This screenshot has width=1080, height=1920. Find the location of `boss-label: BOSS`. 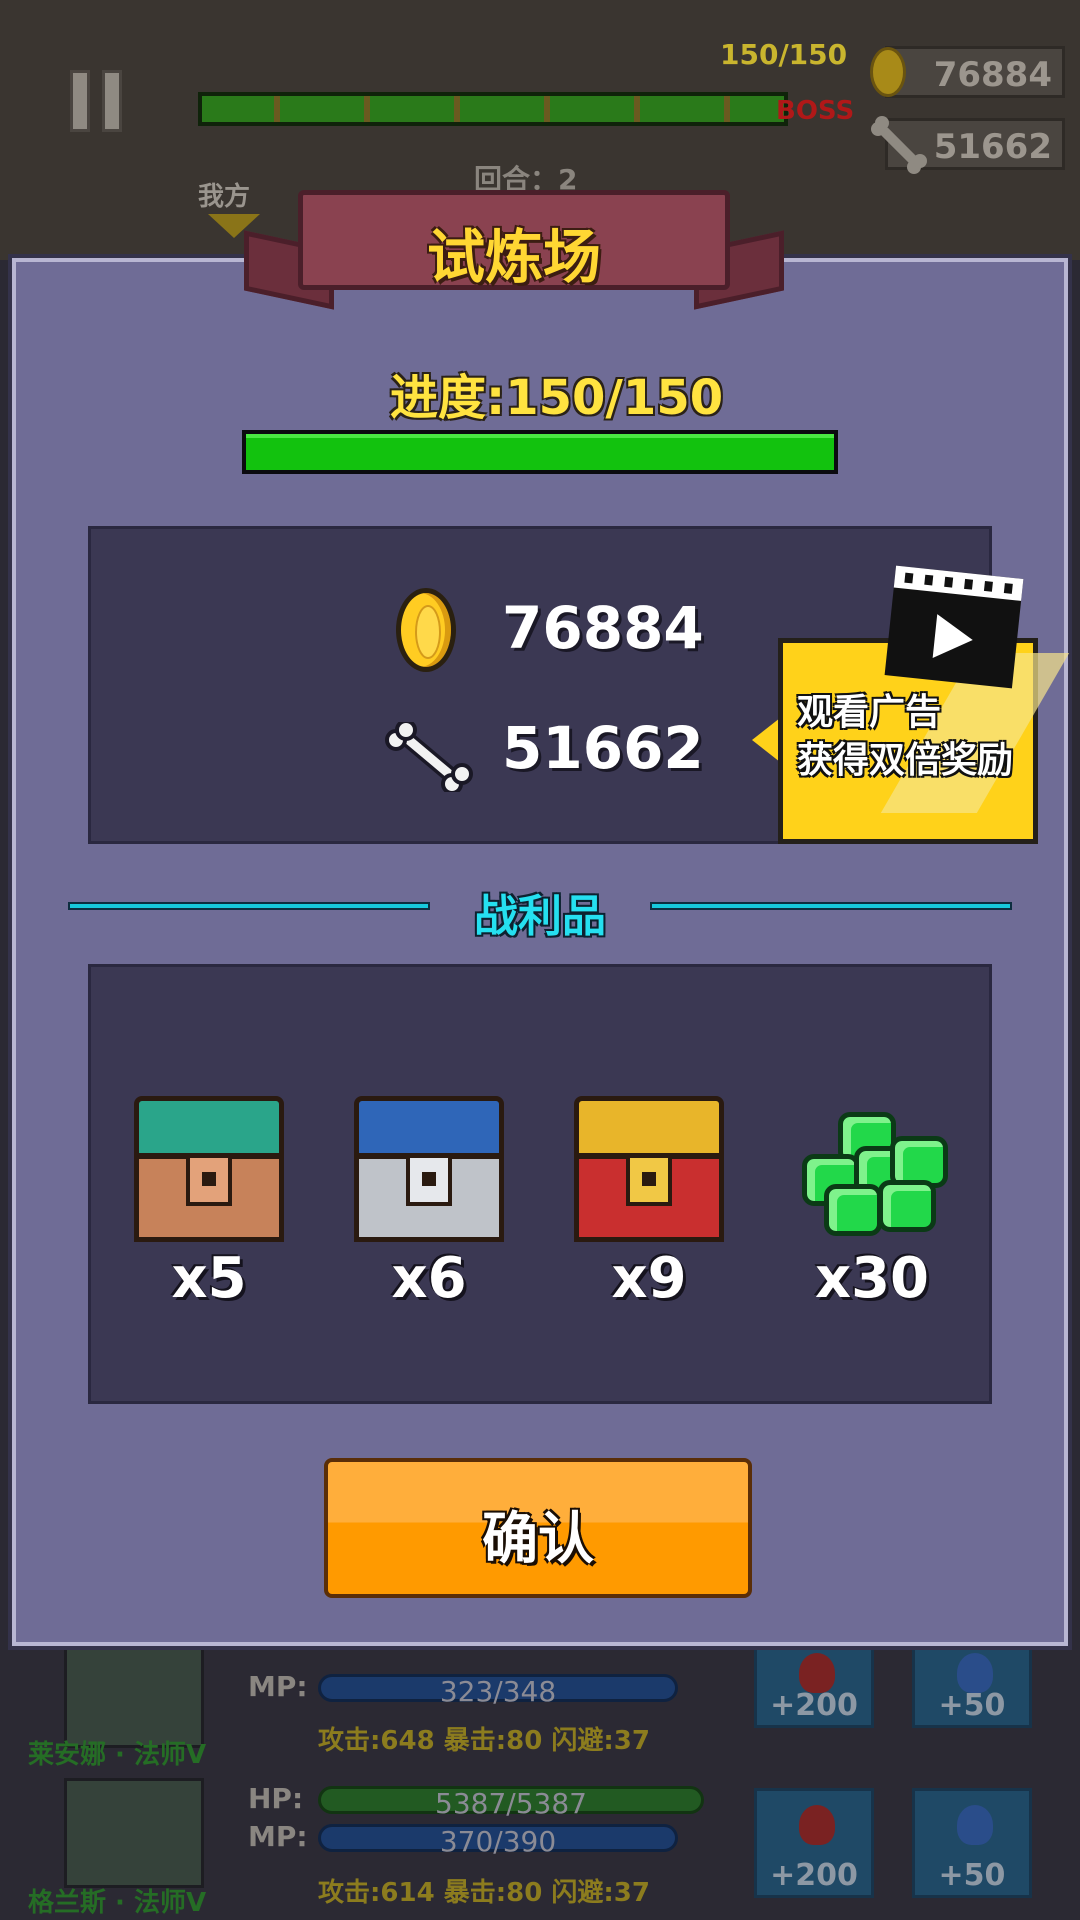

boss-label: BOSS is located at coordinates (815, 111).